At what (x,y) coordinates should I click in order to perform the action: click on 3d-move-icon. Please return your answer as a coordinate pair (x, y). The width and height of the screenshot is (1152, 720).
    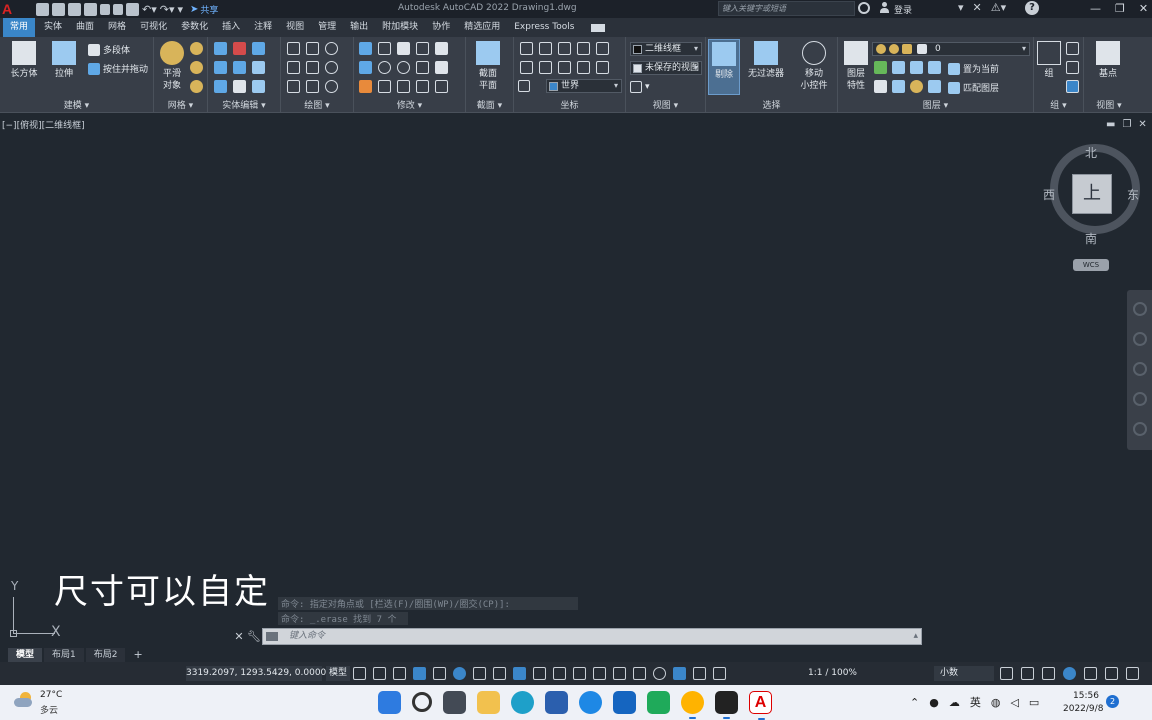
    Looking at the image, I should click on (384, 48).